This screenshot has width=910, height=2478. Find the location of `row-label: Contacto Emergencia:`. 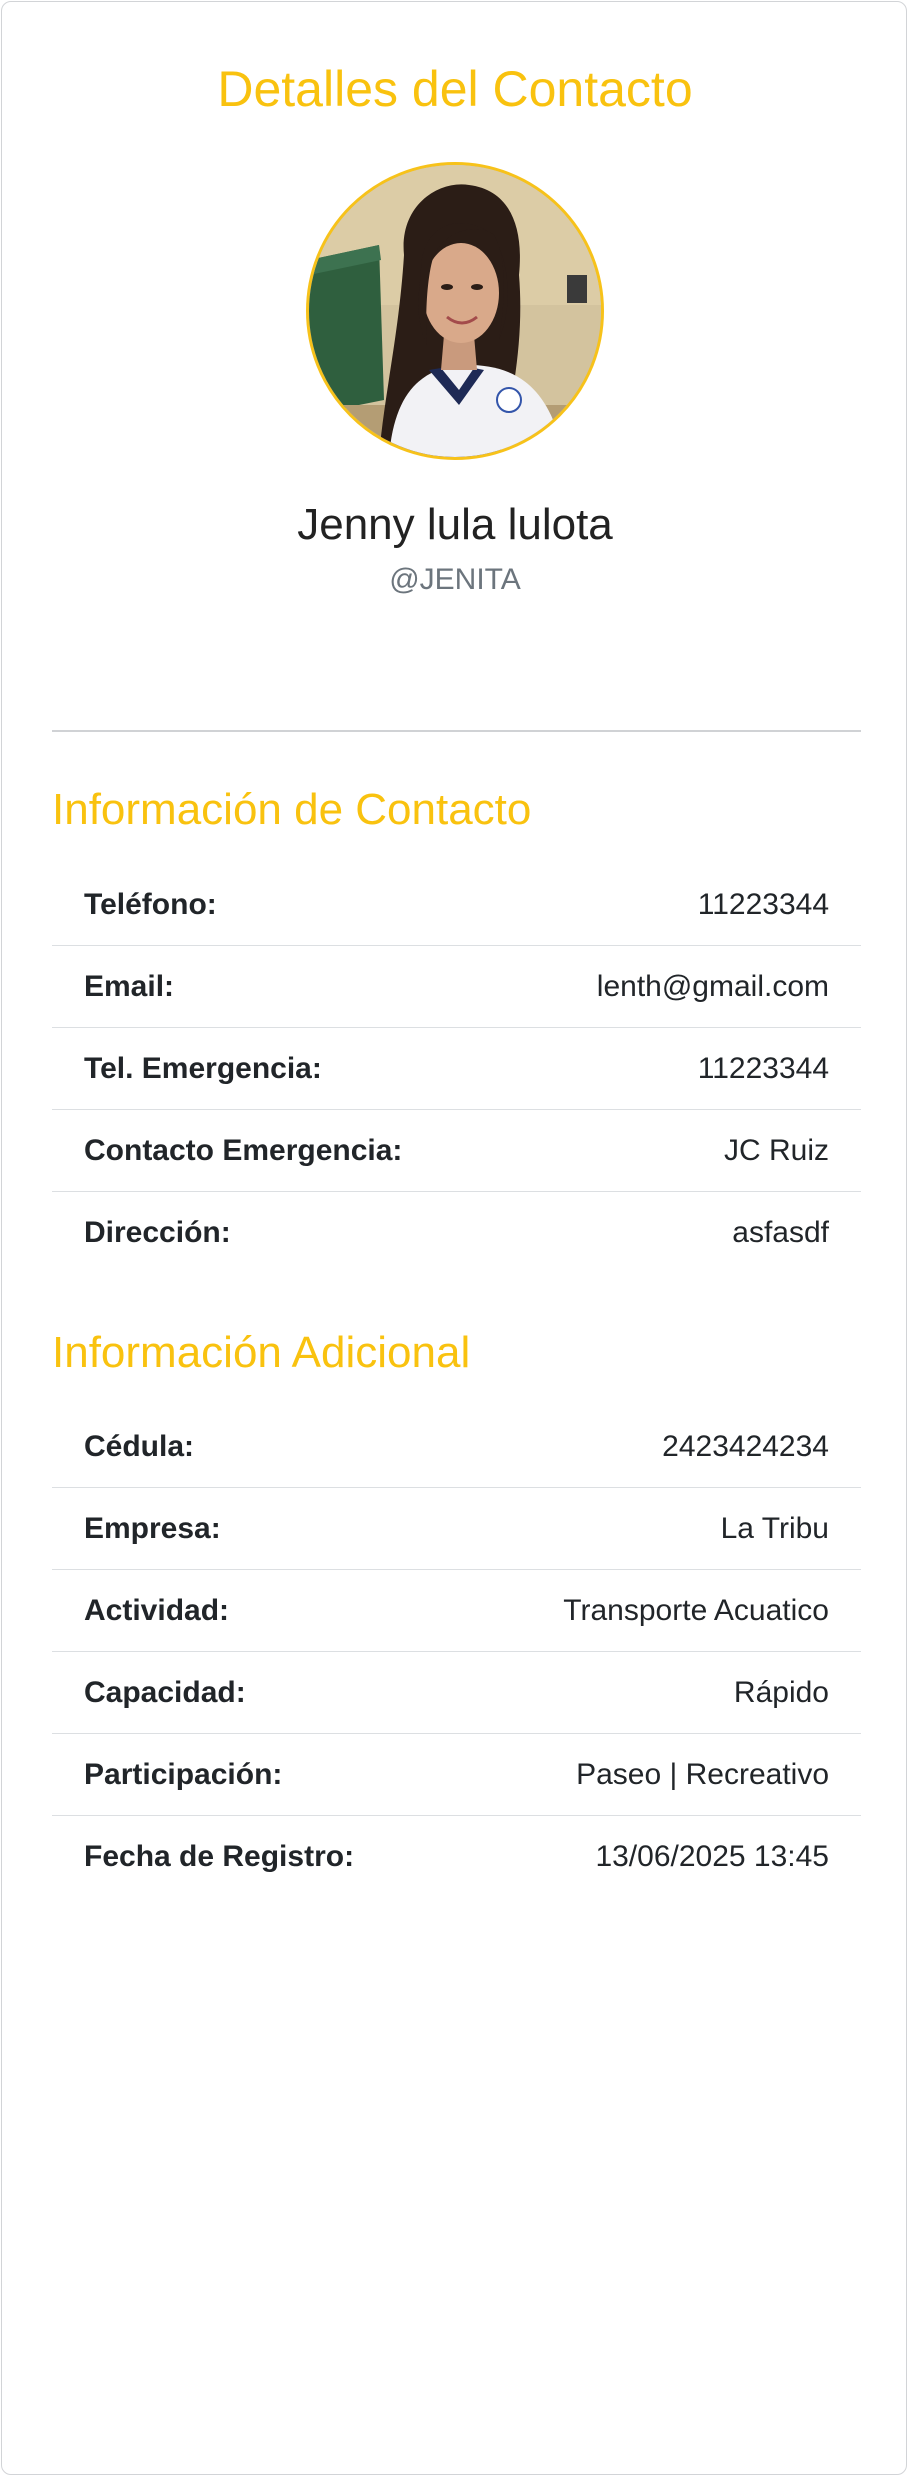

row-label: Contacto Emergencia: is located at coordinates (243, 1150).